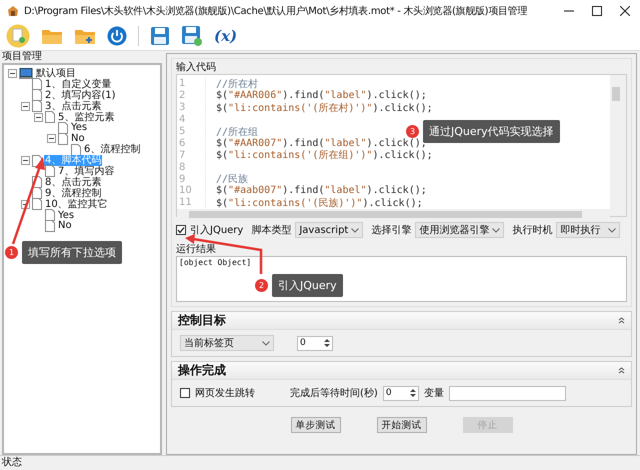 Image resolution: width=640 pixels, height=470 pixels. What do you see at coordinates (86, 171) in the screenshot?
I see `tree-item: 7、填写内容` at bounding box center [86, 171].